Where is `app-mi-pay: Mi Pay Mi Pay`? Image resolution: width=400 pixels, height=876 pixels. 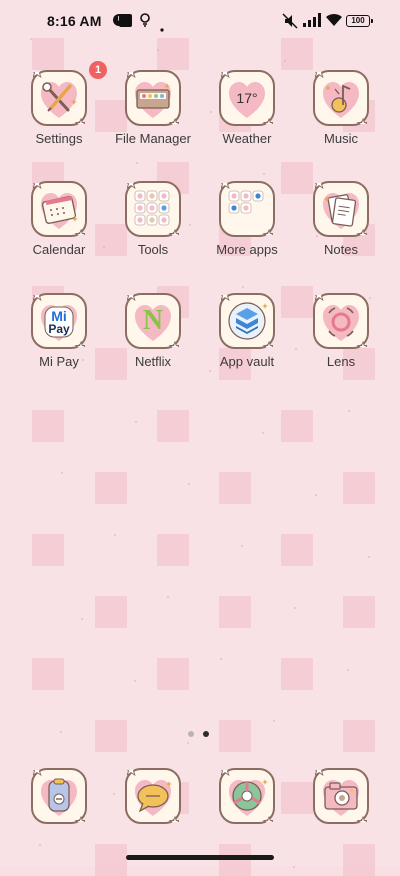
app-mi-pay: Mi Pay Mi Pay is located at coordinates (59, 343).